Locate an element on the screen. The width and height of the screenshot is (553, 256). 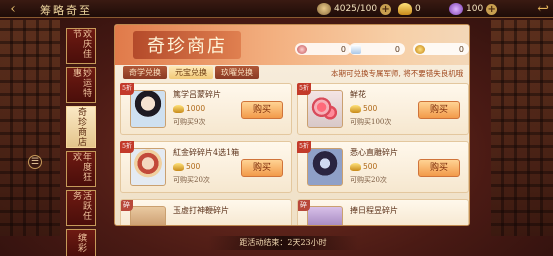
resource-1-value: 4025/100 is located at coordinates (356, 9).